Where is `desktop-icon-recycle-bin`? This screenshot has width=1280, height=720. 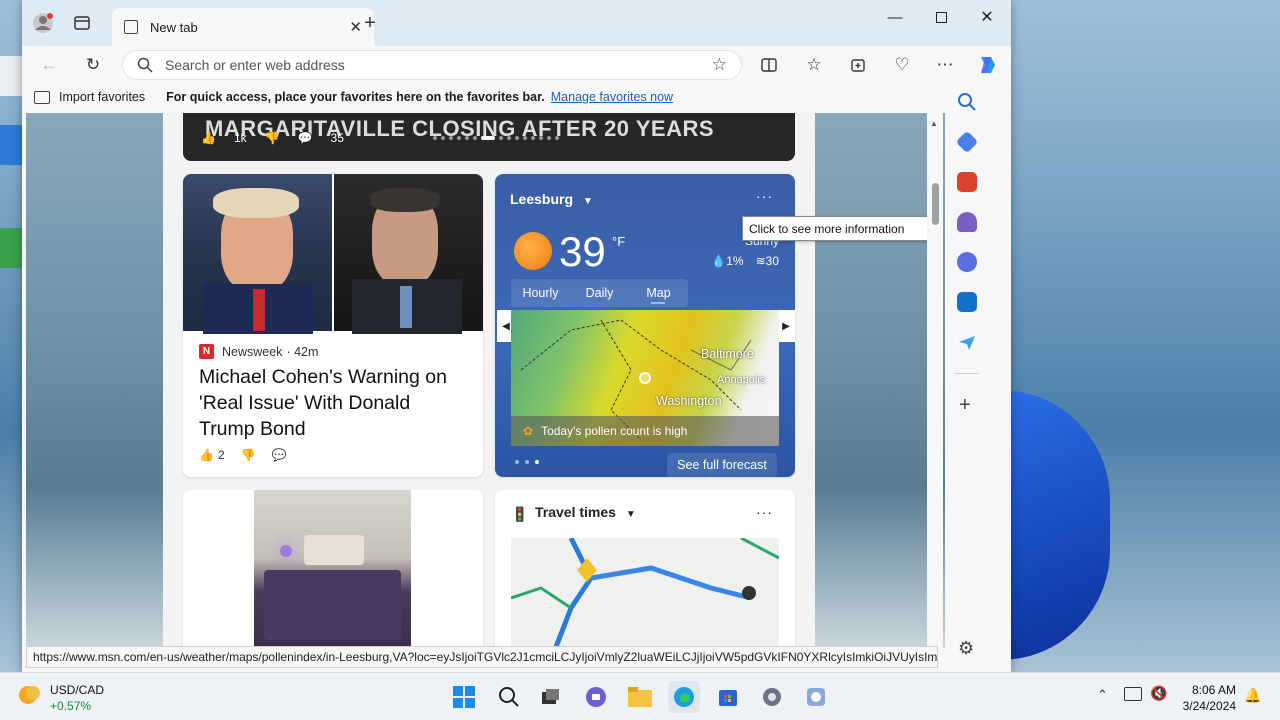 desktop-icon-recycle-bin is located at coordinates (12, 76).